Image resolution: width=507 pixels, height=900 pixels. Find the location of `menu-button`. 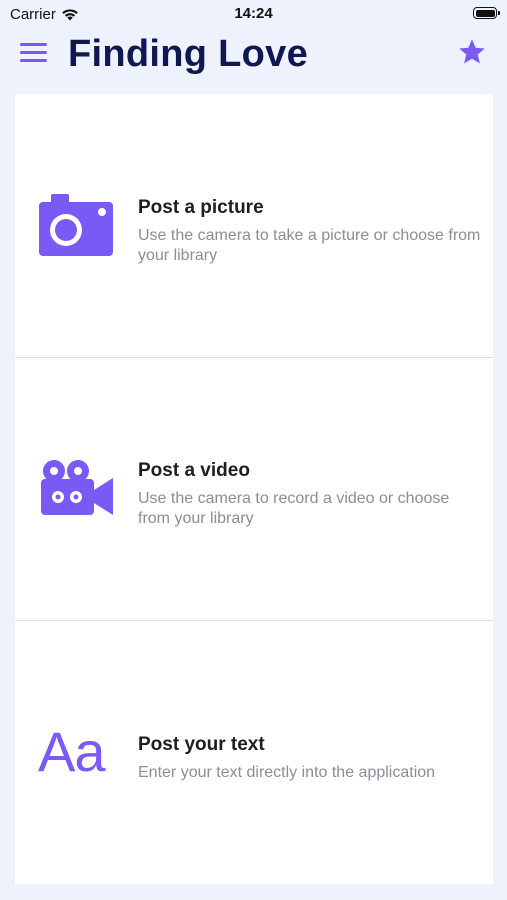

menu-button is located at coordinates (34, 53).